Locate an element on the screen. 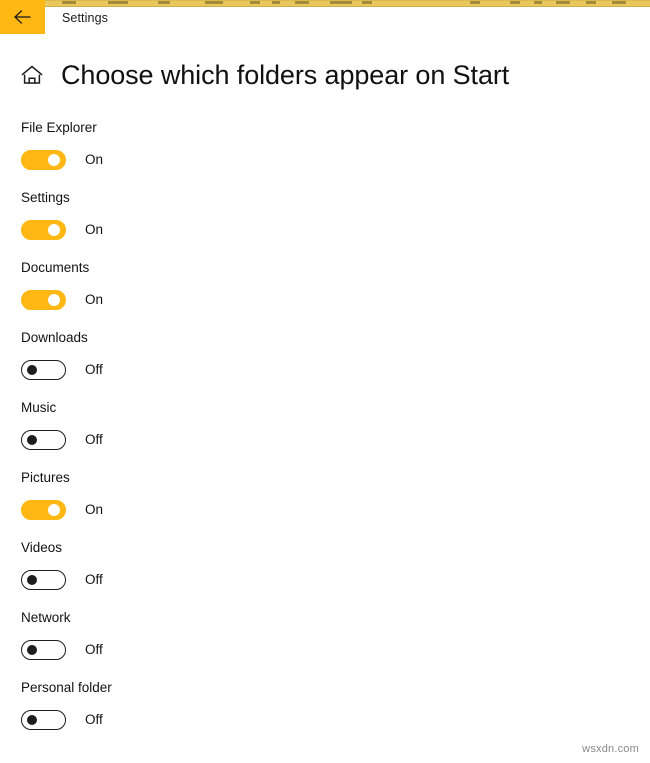  folder-toggle-group-personal-folder: Personal folder Off is located at coordinates (325, 714).